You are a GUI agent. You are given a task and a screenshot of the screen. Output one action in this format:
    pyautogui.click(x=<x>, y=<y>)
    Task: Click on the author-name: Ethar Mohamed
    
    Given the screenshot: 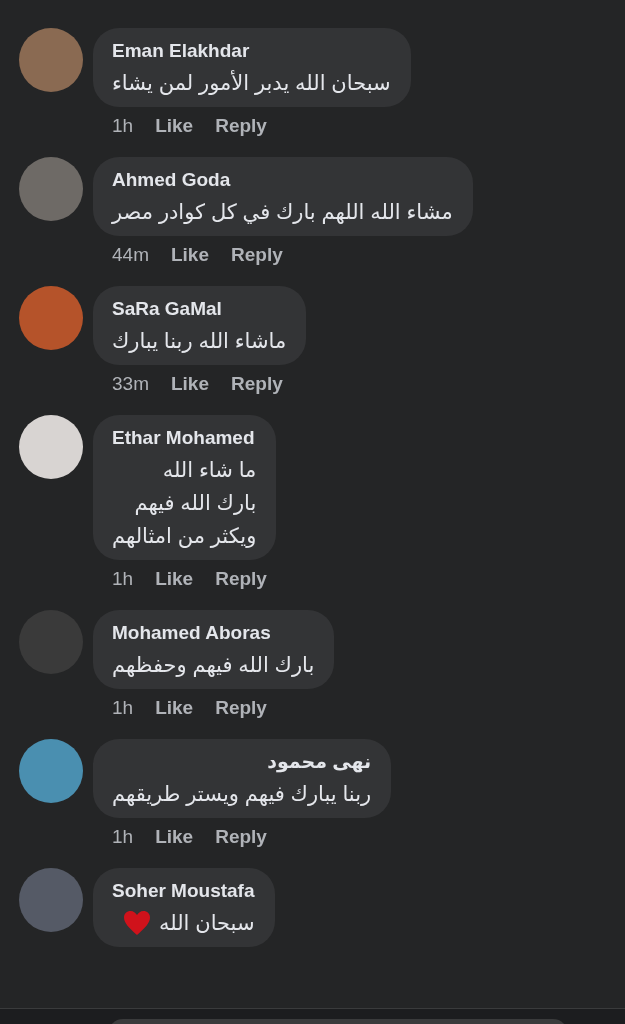 What is the action you would take?
    pyautogui.click(x=184, y=438)
    